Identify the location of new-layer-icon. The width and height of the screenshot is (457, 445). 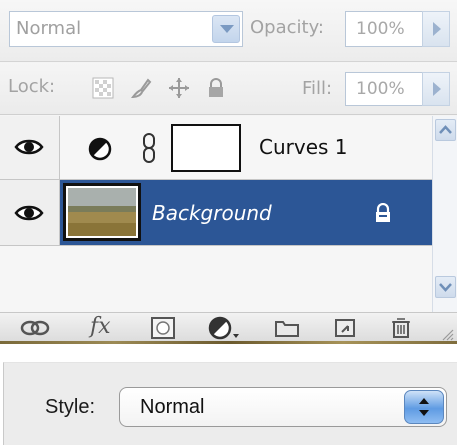
(345, 328).